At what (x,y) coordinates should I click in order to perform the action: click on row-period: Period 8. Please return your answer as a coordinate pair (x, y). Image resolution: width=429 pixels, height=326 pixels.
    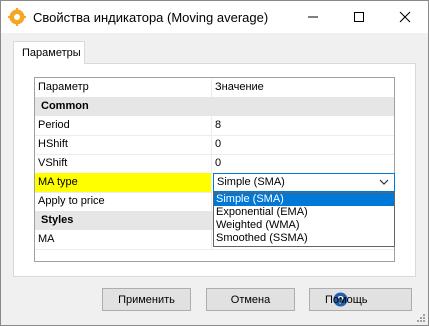
    Looking at the image, I should click on (214, 126).